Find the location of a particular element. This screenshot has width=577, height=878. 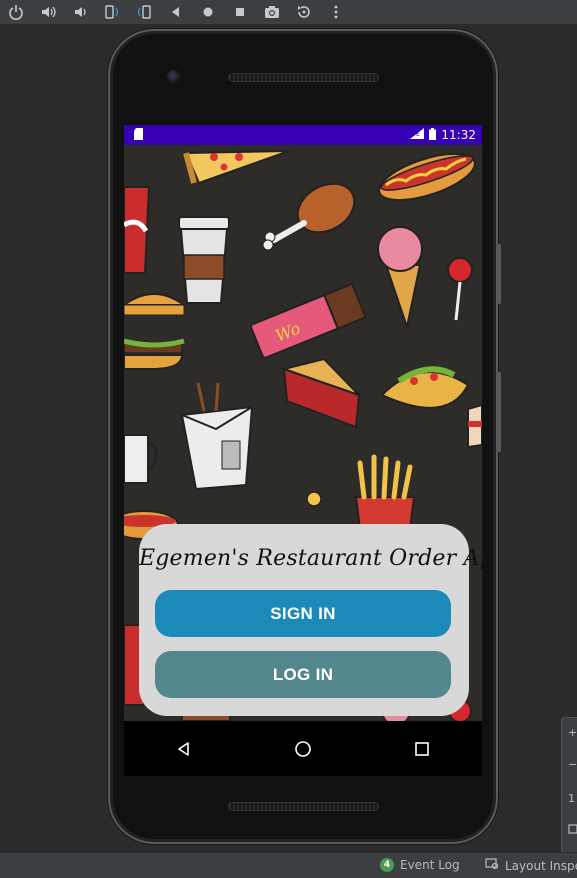

fit-screen-icon is located at coordinates (572, 830).